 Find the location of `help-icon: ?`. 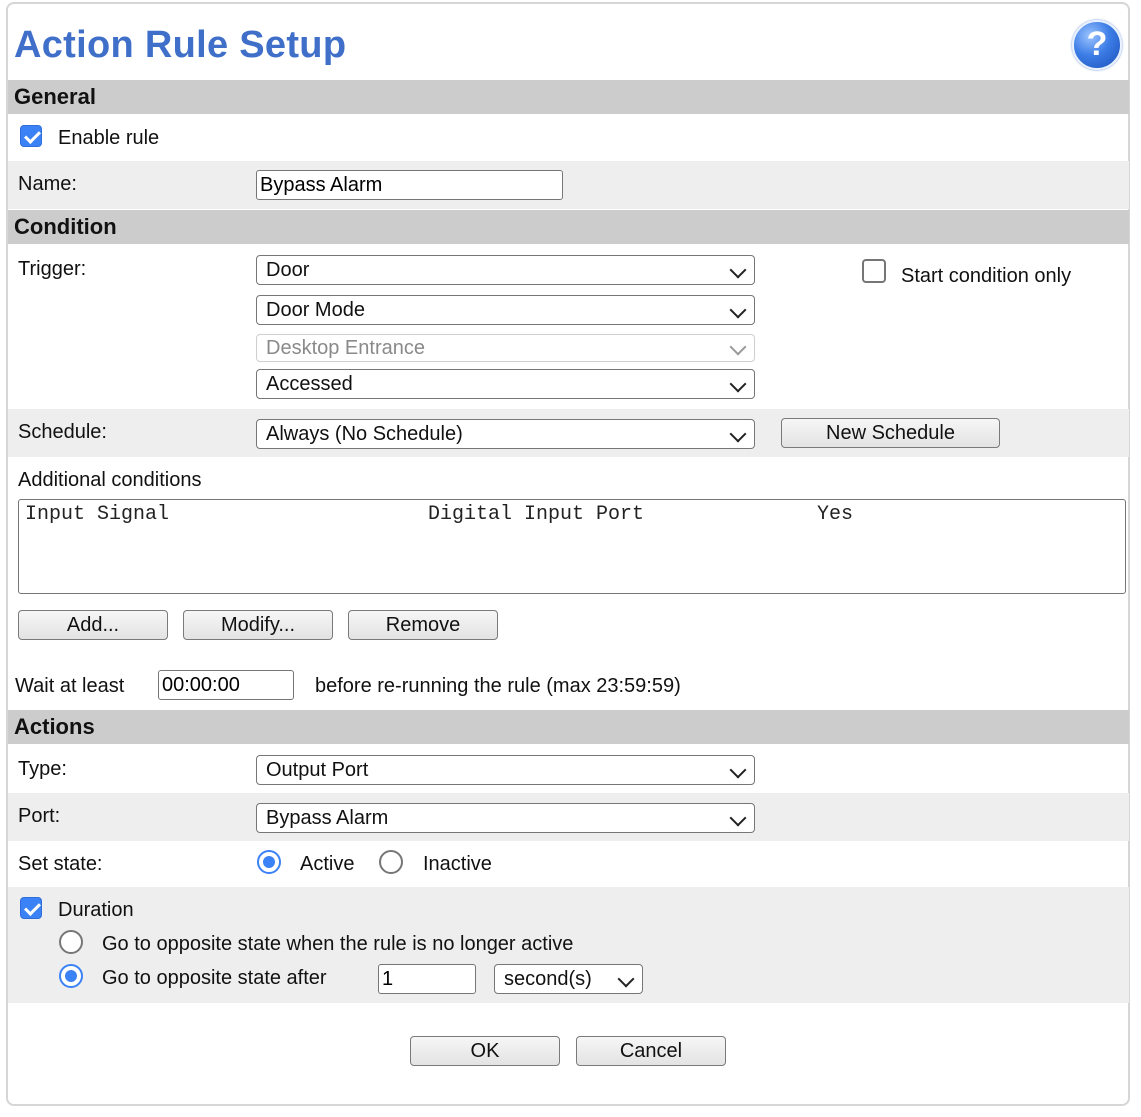

help-icon: ? is located at coordinates (1097, 45).